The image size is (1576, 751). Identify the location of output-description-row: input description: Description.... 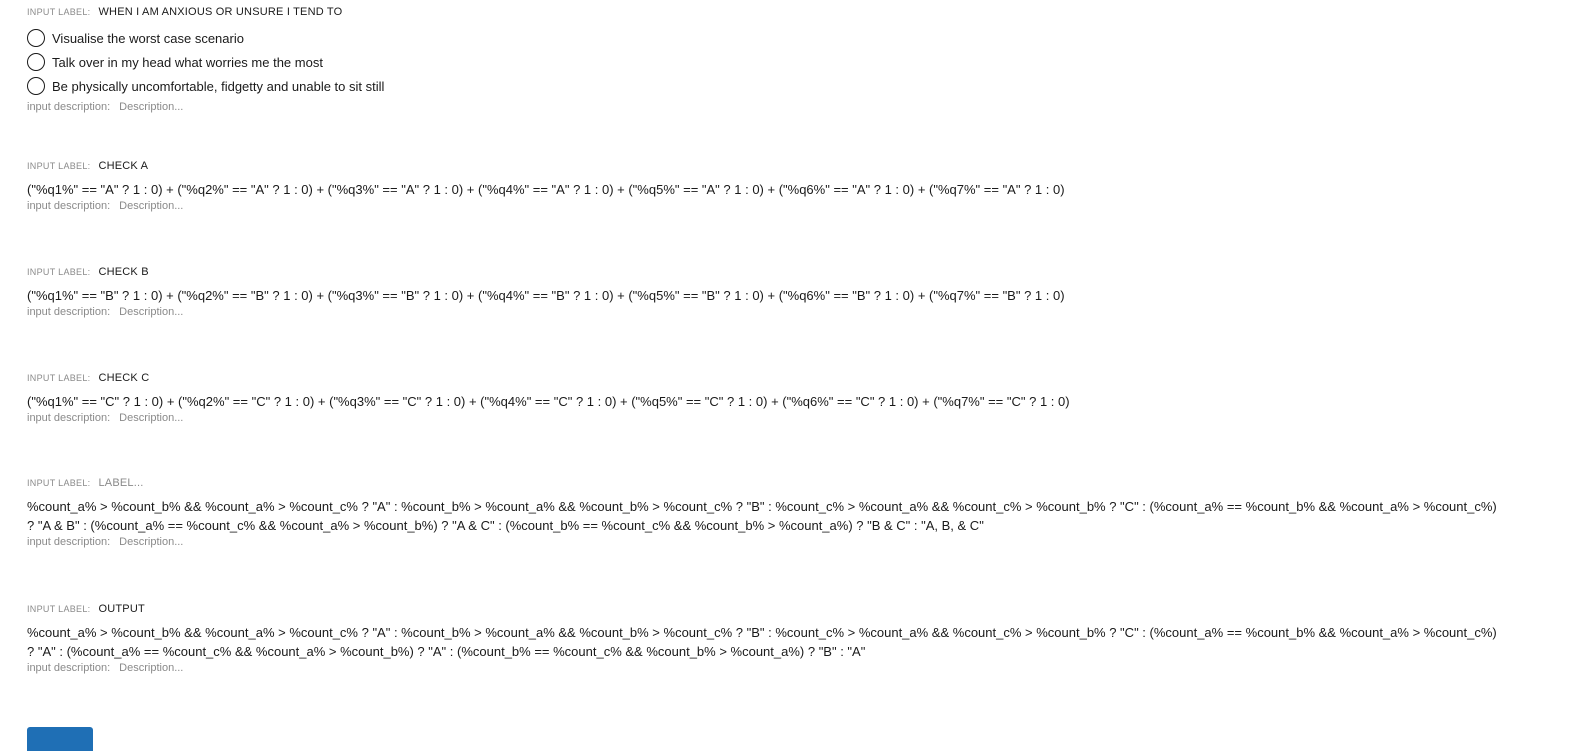
(777, 668).